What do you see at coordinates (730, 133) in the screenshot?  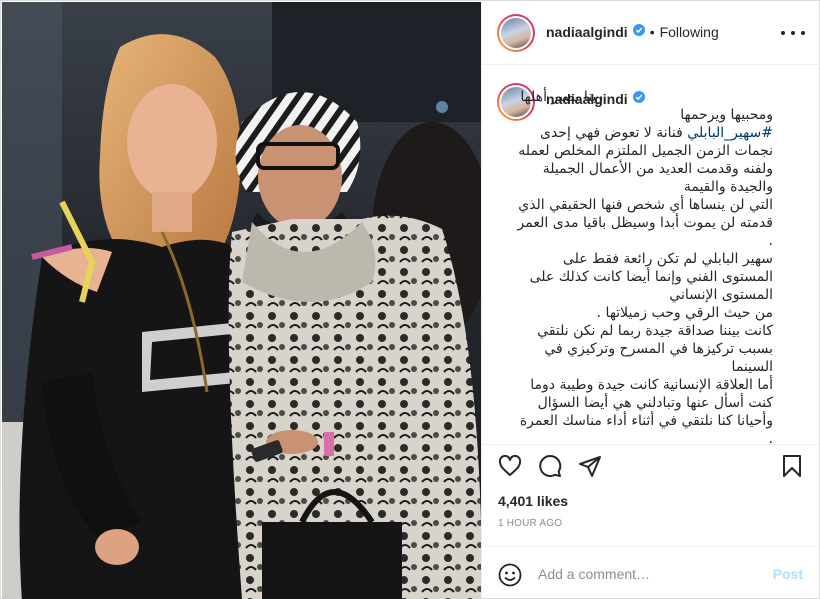 I see `hashtag-link: #سهير_البابلي` at bounding box center [730, 133].